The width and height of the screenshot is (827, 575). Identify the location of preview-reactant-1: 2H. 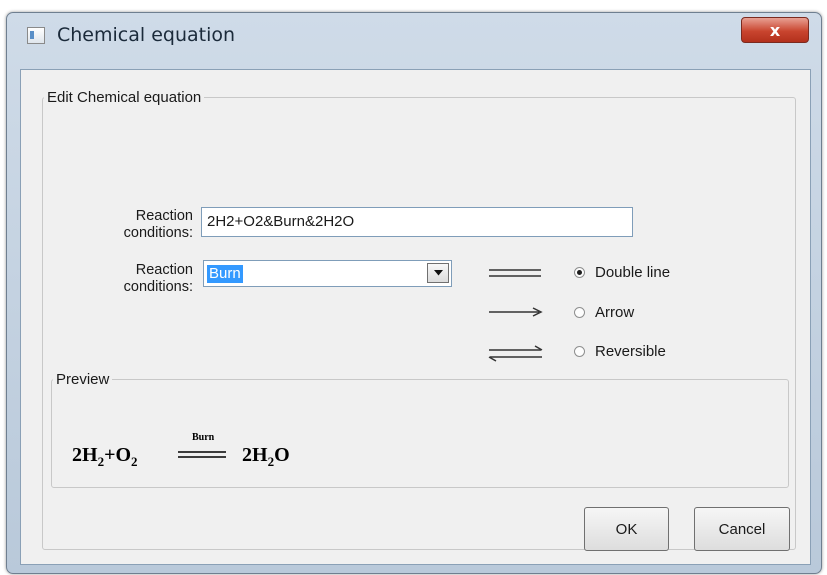
(85, 455).